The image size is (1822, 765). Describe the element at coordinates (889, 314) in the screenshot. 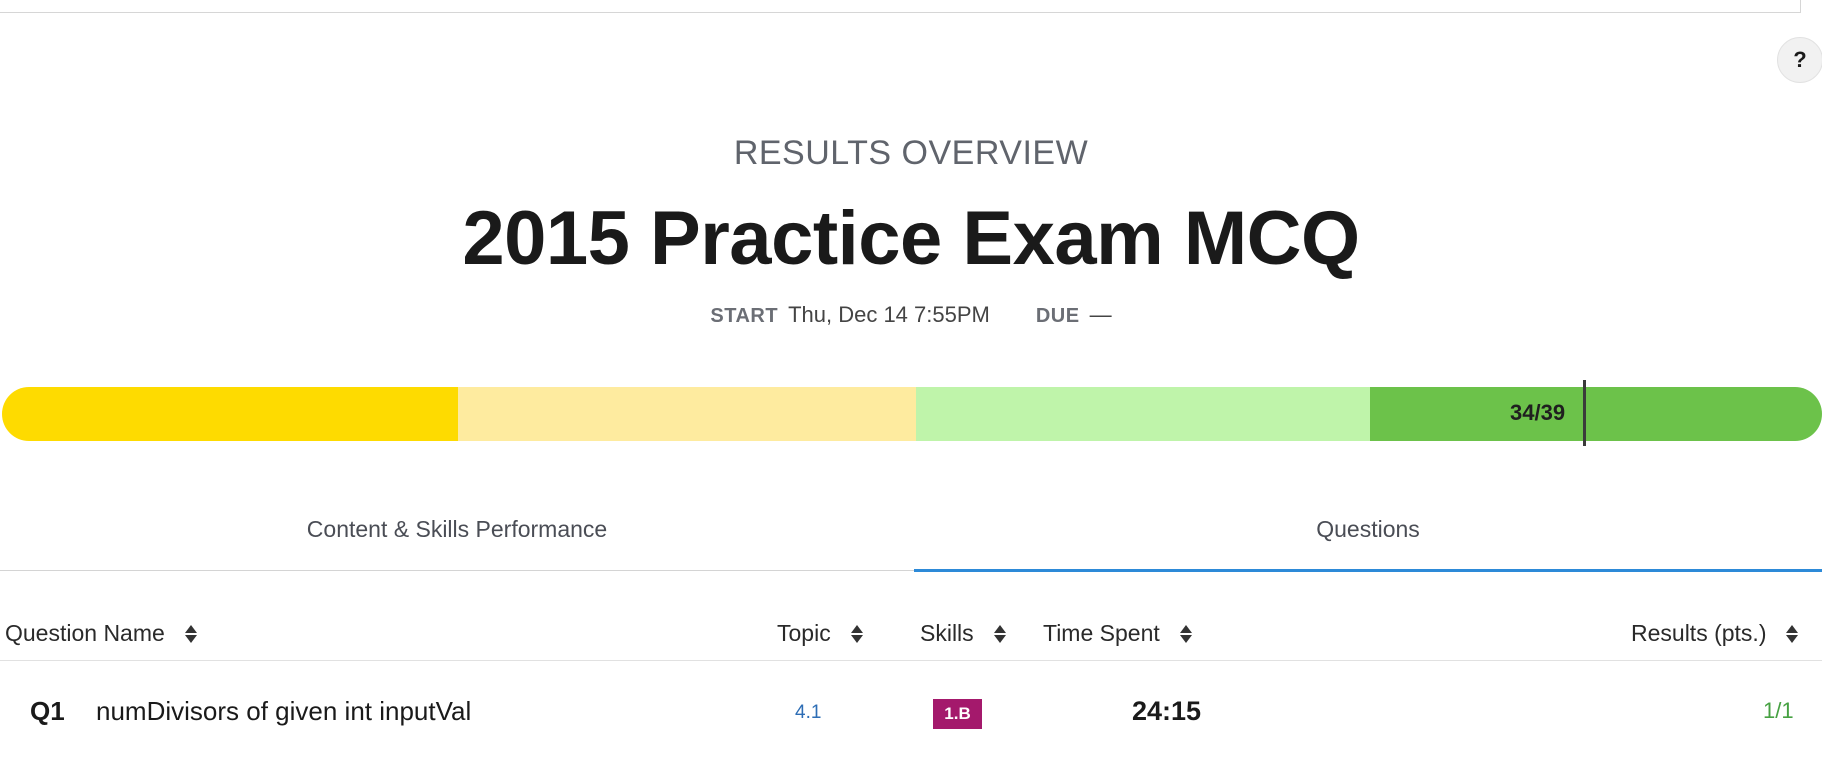

I see `start-value: Thu, Dec 14 7:55PM` at that location.